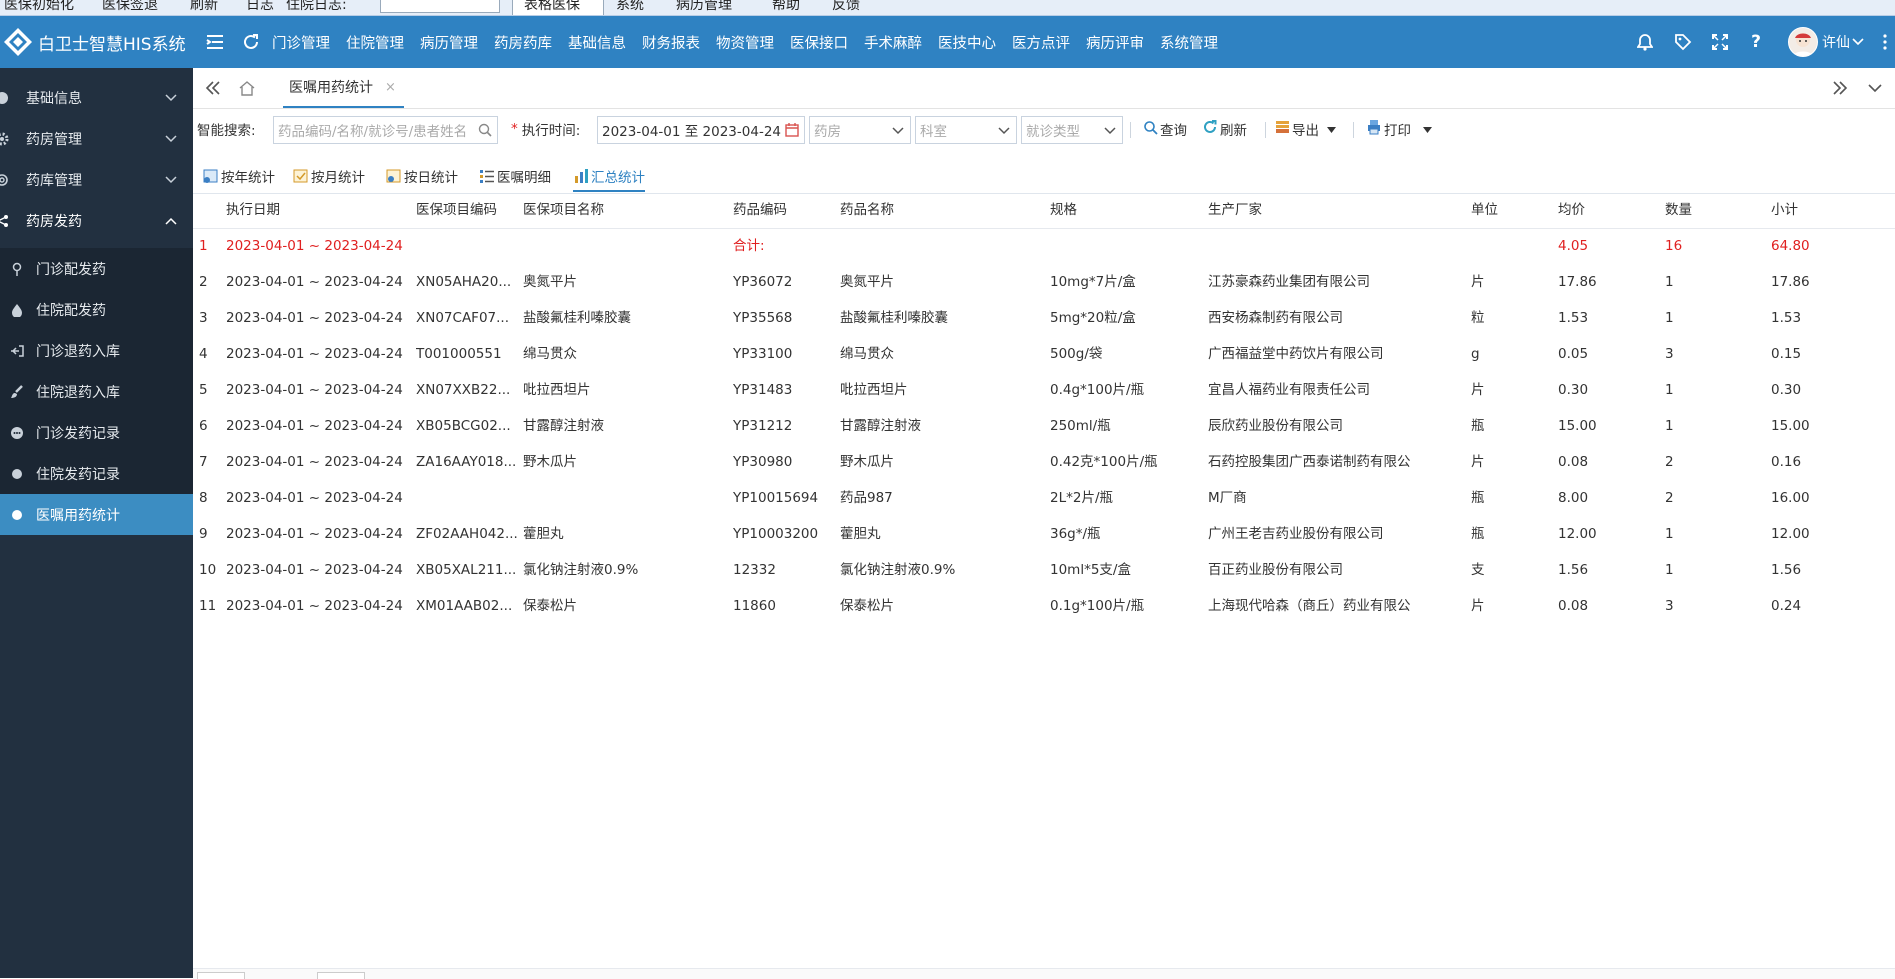  I want to click on cell-subtotal: 16.00, so click(1790, 498).